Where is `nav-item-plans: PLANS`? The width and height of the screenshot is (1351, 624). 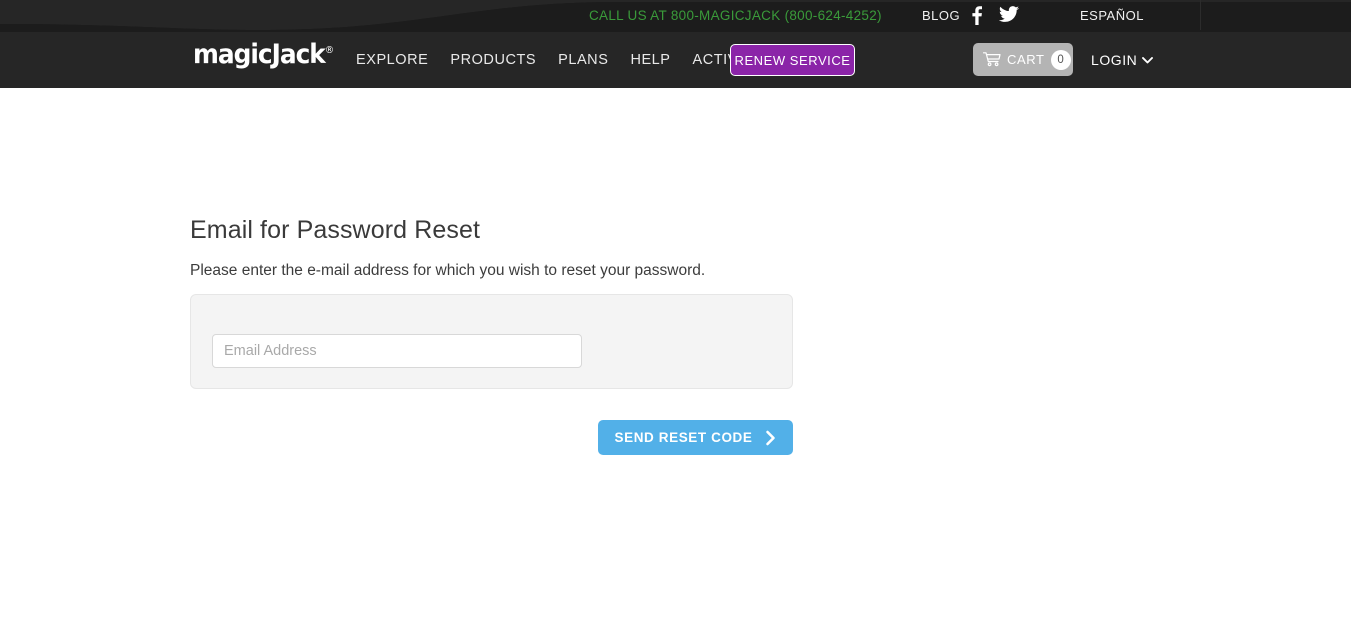 nav-item-plans: PLANS is located at coordinates (583, 60).